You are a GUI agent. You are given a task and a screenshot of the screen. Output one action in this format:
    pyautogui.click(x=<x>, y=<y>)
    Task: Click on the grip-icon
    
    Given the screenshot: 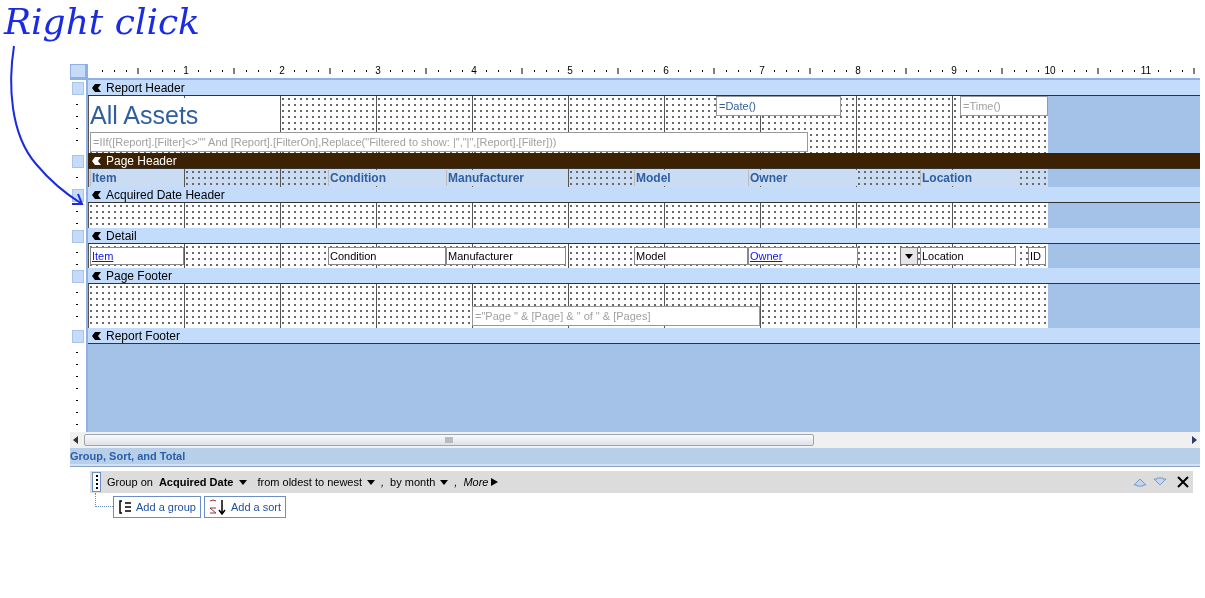 What is the action you would take?
    pyautogui.click(x=449, y=440)
    